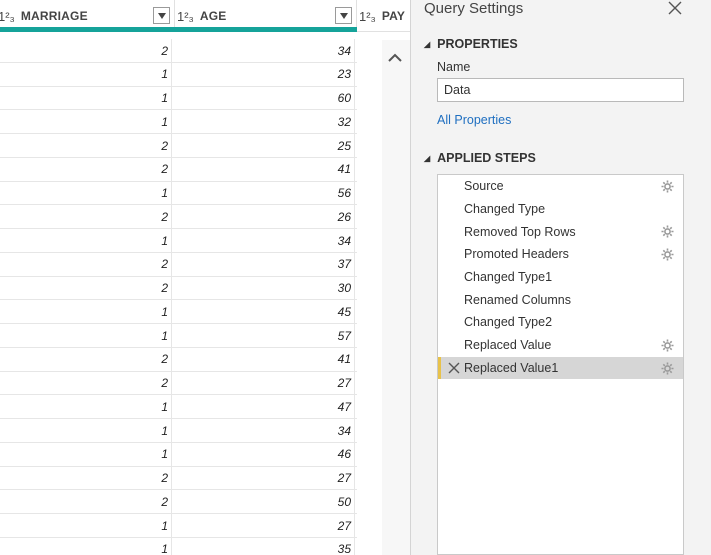 The image size is (711, 555). I want to click on table-row: 1 46, so click(178, 454).